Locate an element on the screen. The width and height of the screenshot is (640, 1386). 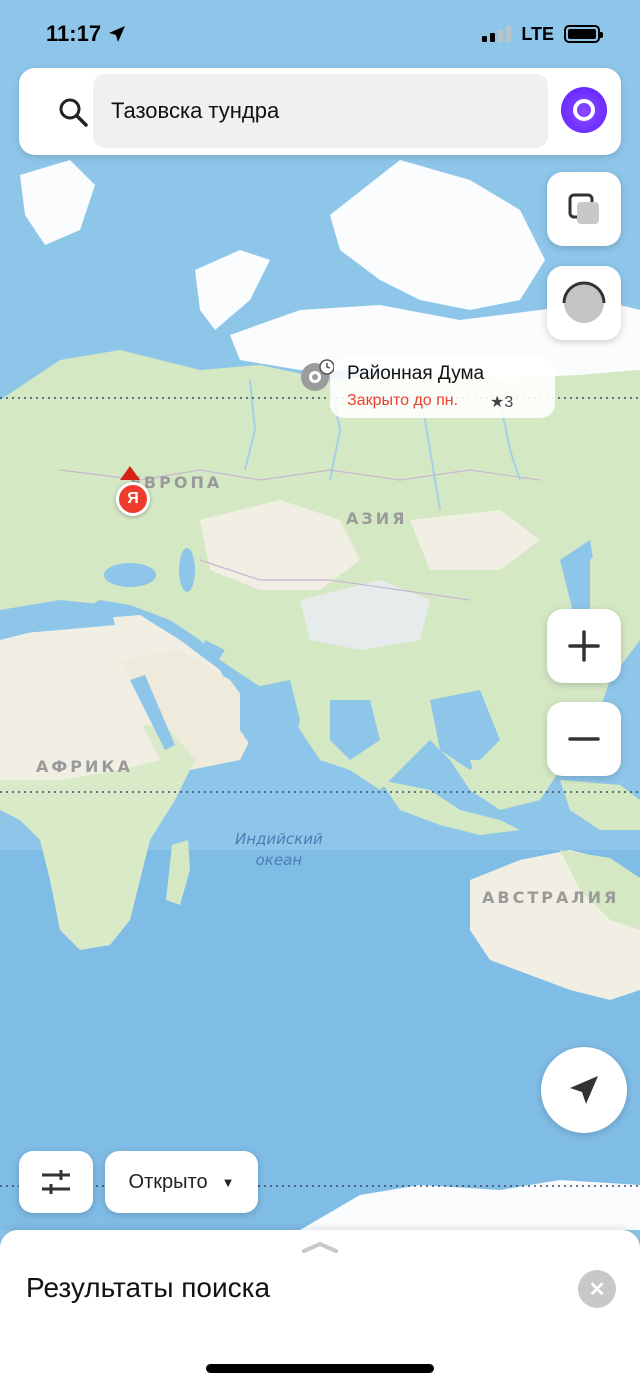
chevron-up-icon is located at coordinates (320, 1247).